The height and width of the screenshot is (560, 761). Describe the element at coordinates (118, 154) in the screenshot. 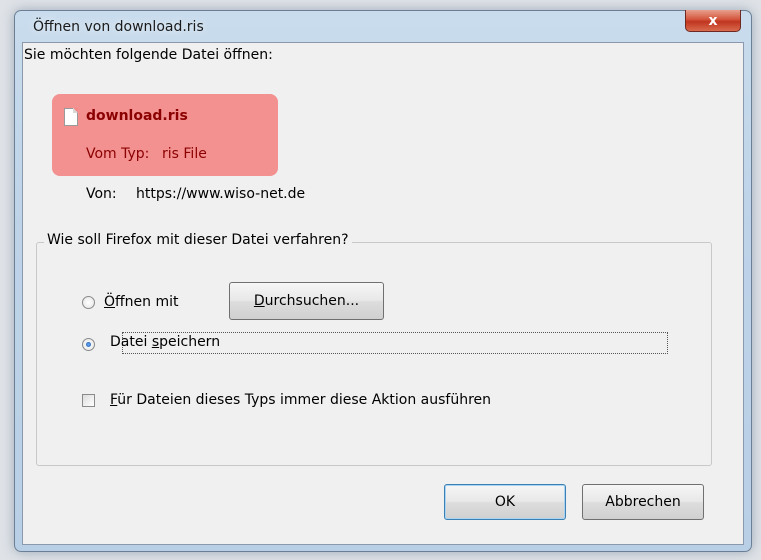

I see `file-type-label: Vom Typ:` at that location.